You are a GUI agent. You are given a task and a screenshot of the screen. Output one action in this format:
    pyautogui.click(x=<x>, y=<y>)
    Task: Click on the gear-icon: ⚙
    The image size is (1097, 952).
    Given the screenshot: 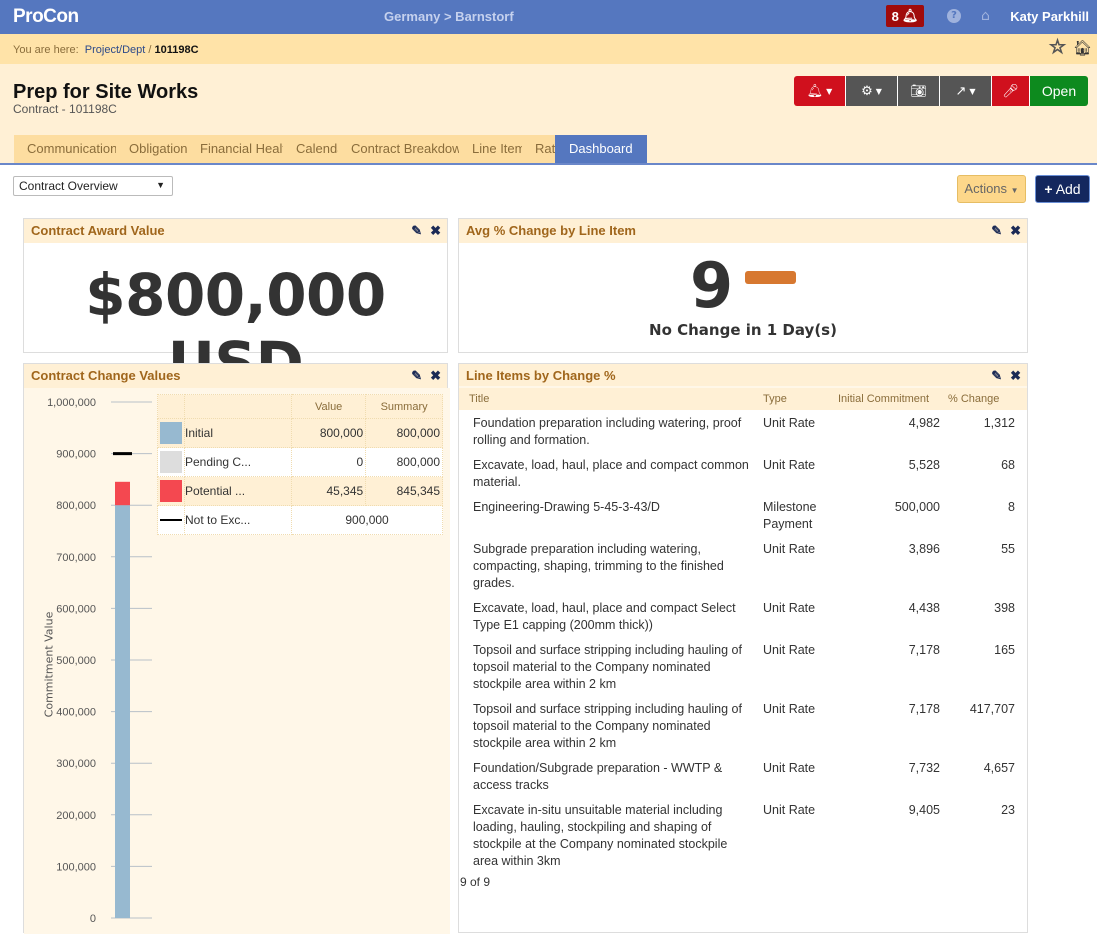 What is the action you would take?
    pyautogui.click(x=867, y=91)
    